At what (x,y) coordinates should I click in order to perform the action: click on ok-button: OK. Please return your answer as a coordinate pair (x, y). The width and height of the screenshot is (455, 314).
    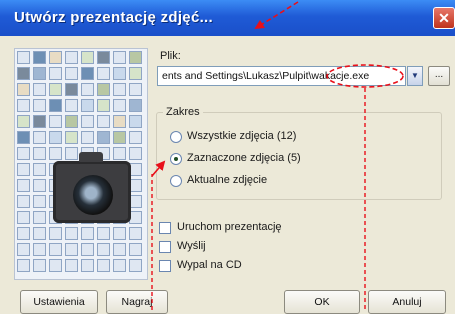
    Looking at the image, I should click on (322, 302).